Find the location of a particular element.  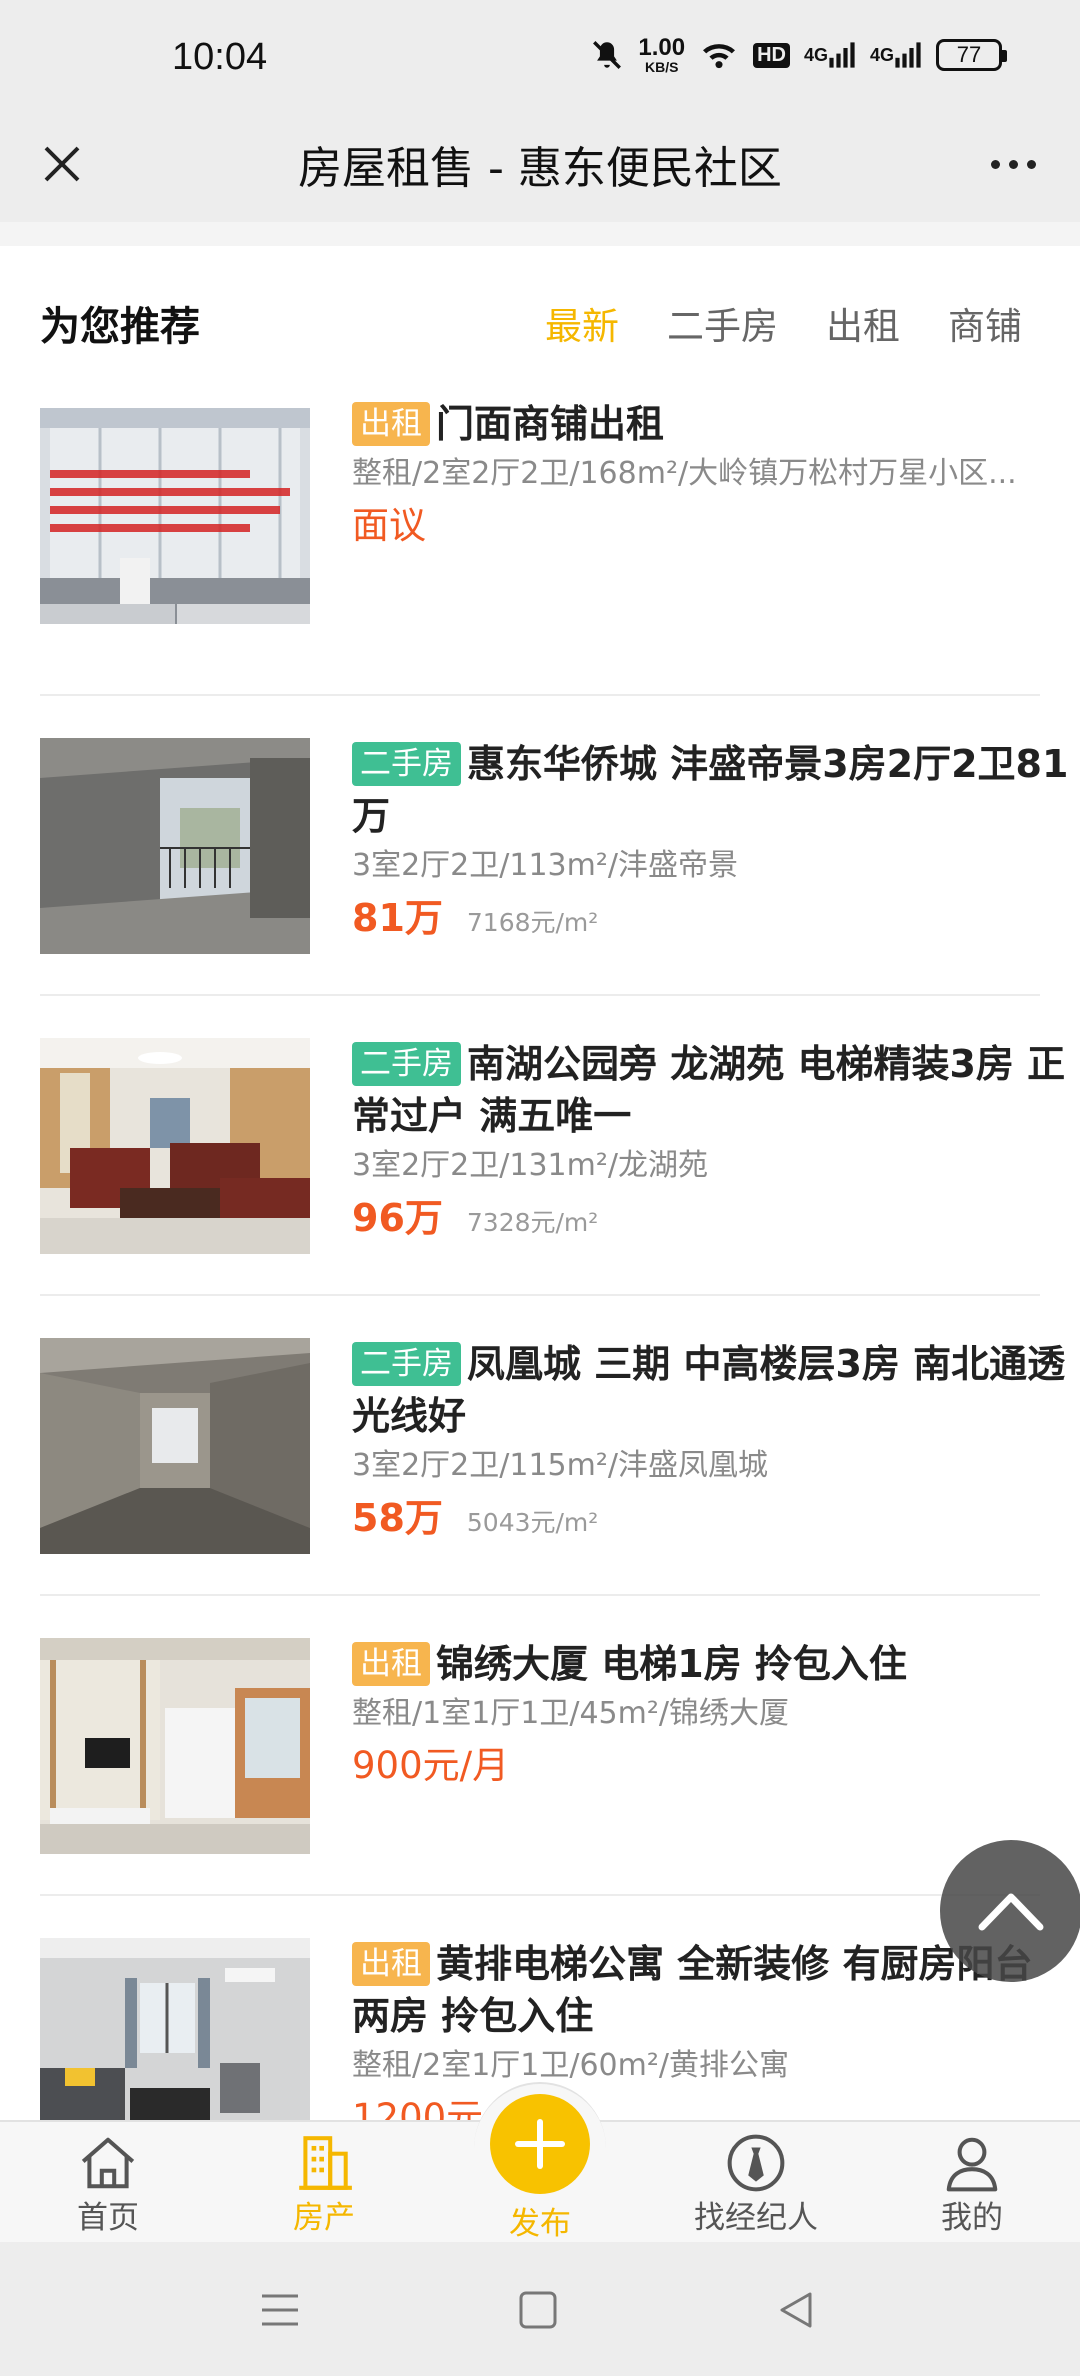

listing-price-line: 900元/月 is located at coordinates (716, 1769).